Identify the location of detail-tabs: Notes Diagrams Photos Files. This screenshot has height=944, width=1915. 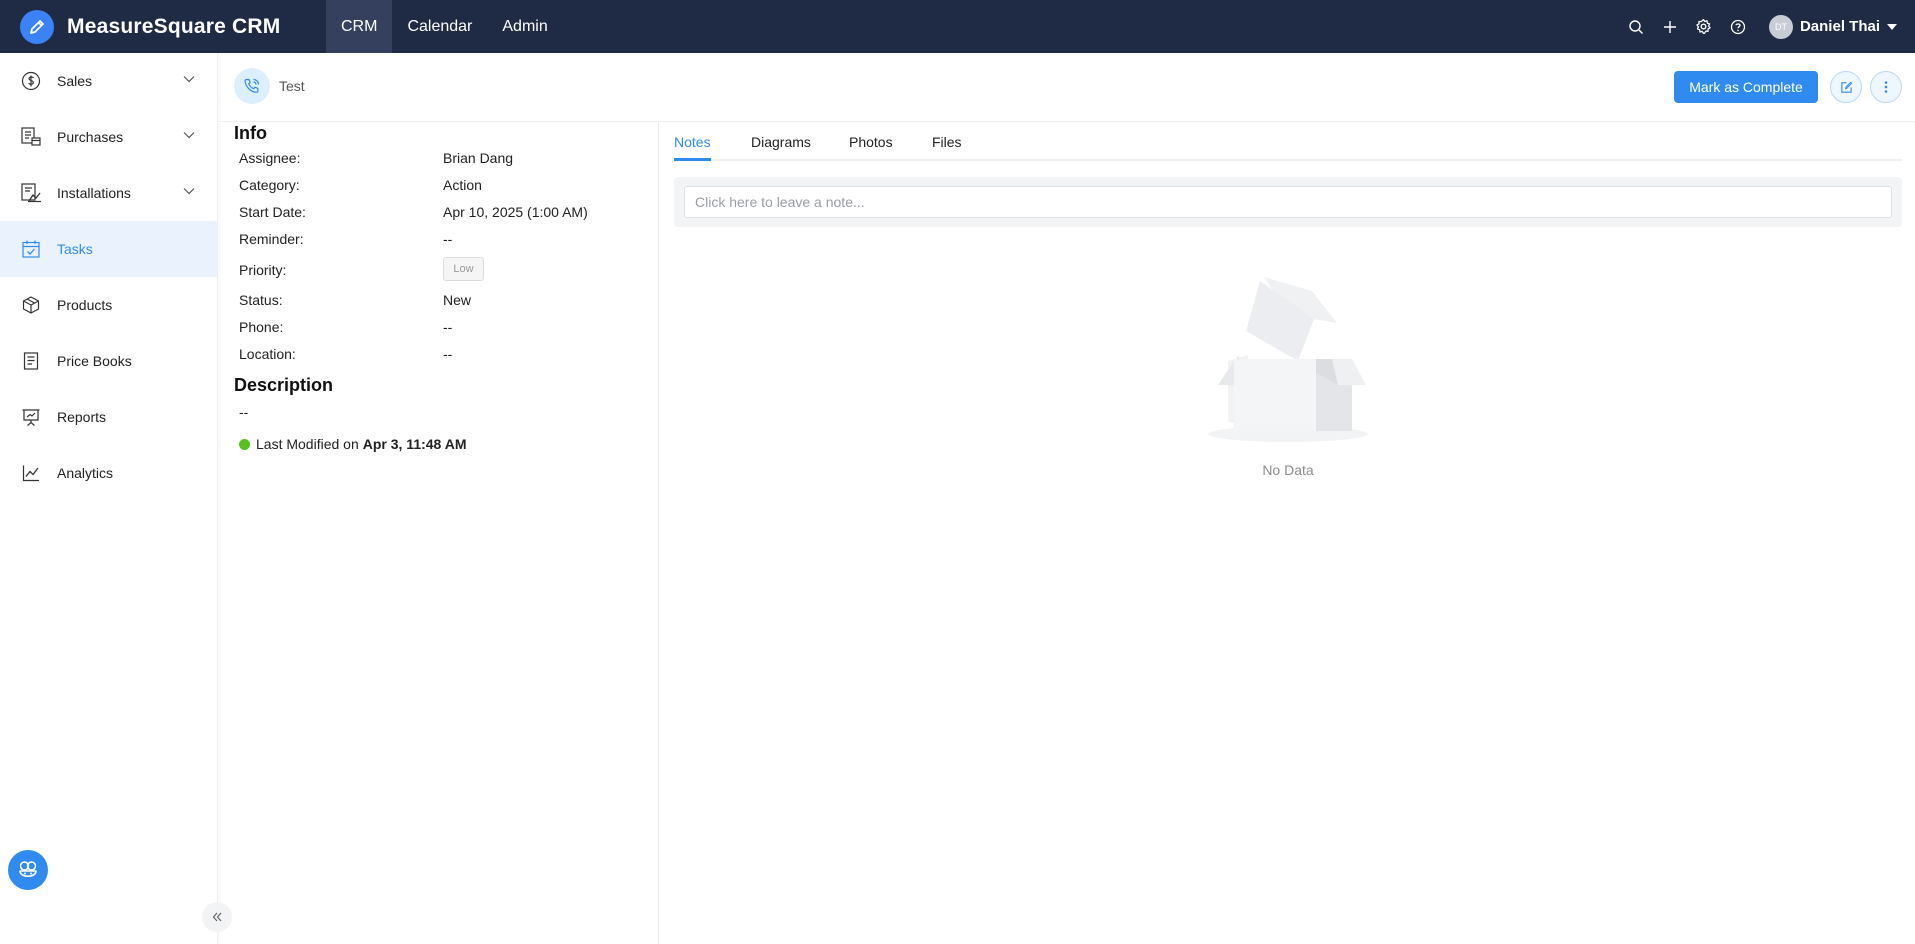
(1288, 141).